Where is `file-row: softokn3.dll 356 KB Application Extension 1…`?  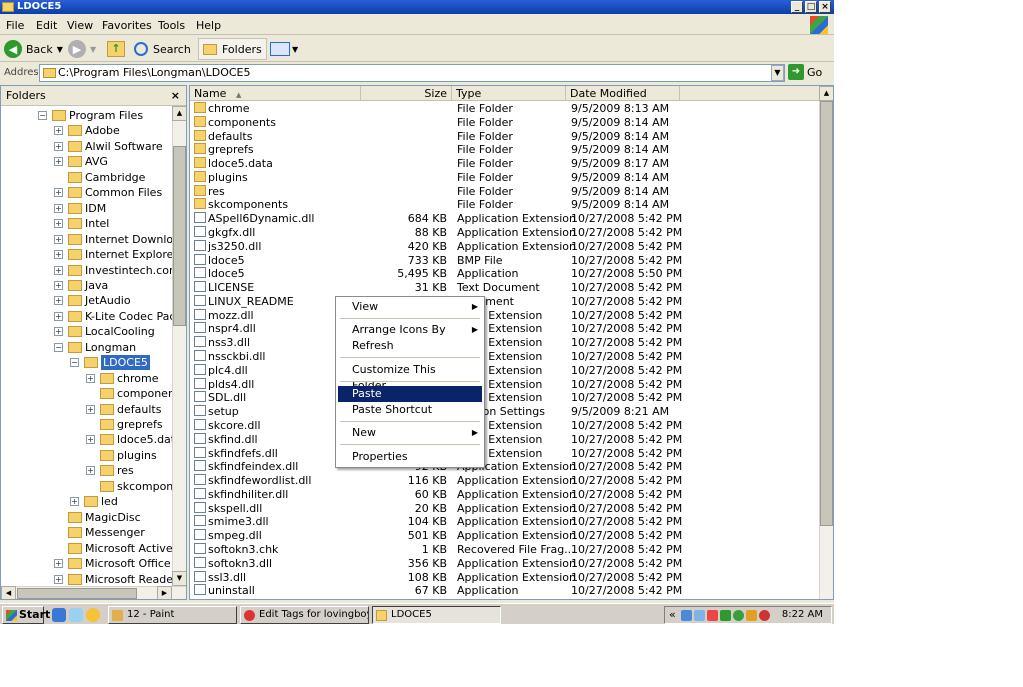
file-row: softokn3.dll 356 KB Application Extension 1… is located at coordinates (505, 563).